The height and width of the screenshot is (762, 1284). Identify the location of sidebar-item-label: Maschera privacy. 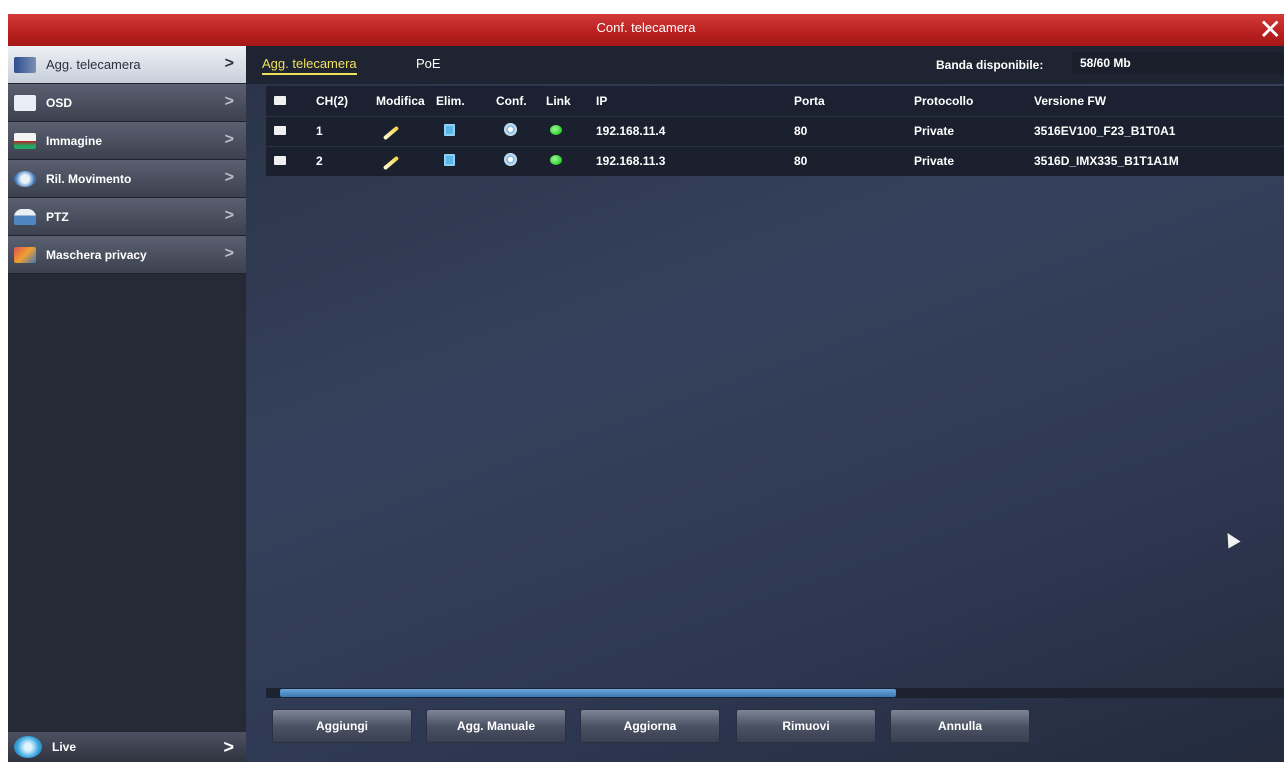
(96, 254).